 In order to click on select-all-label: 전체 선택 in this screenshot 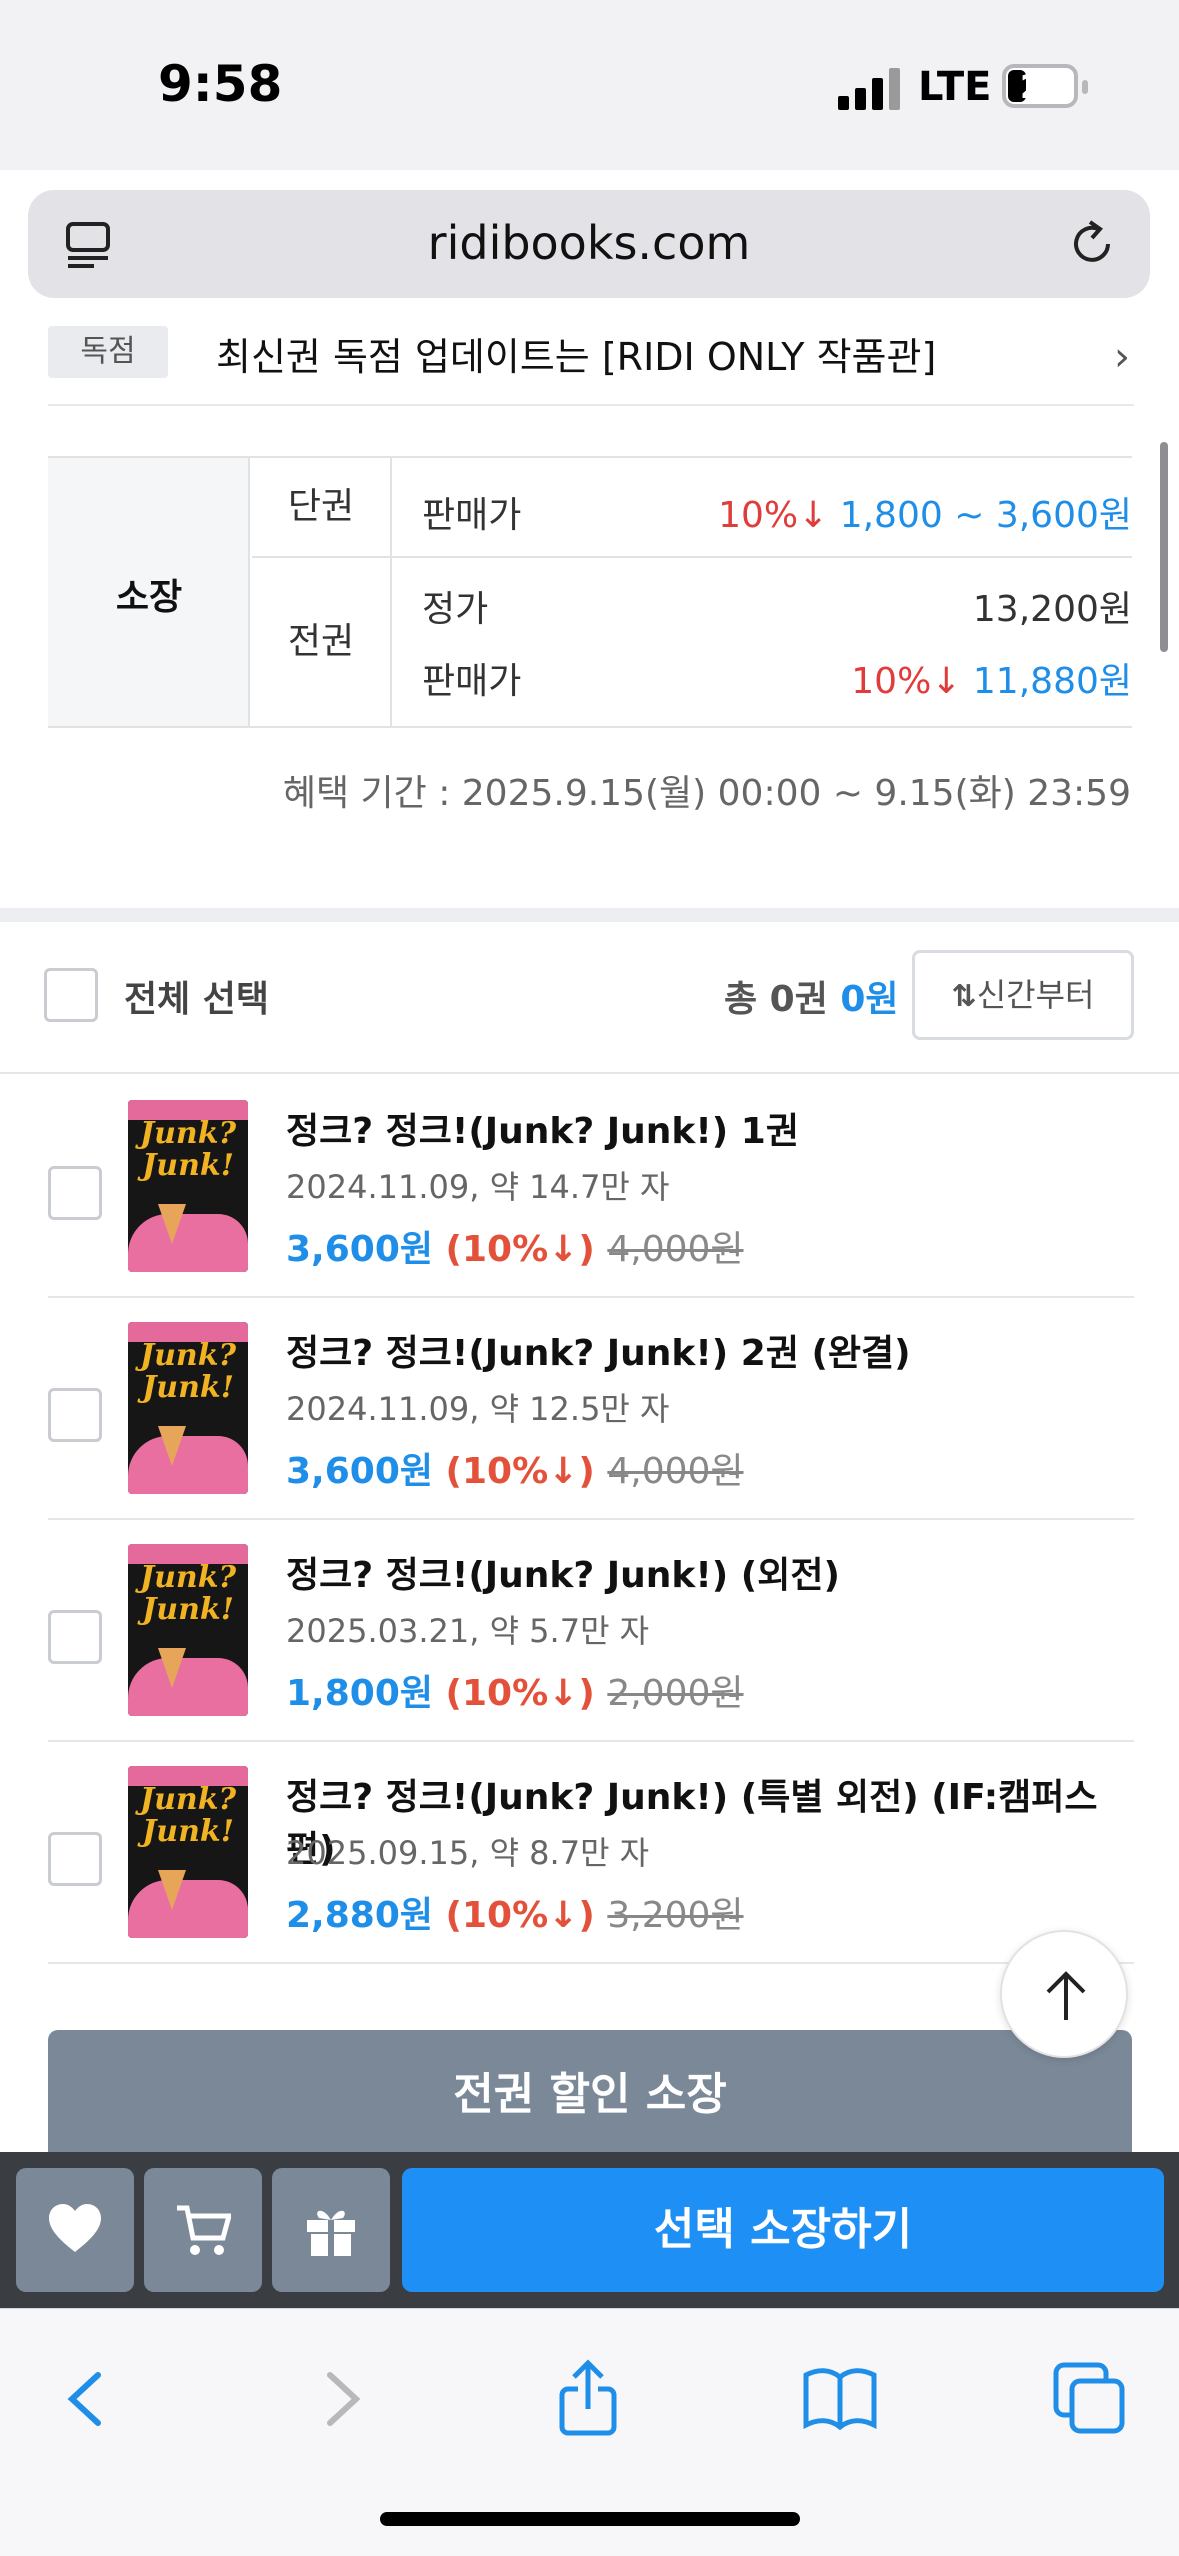, I will do `click(196, 996)`.